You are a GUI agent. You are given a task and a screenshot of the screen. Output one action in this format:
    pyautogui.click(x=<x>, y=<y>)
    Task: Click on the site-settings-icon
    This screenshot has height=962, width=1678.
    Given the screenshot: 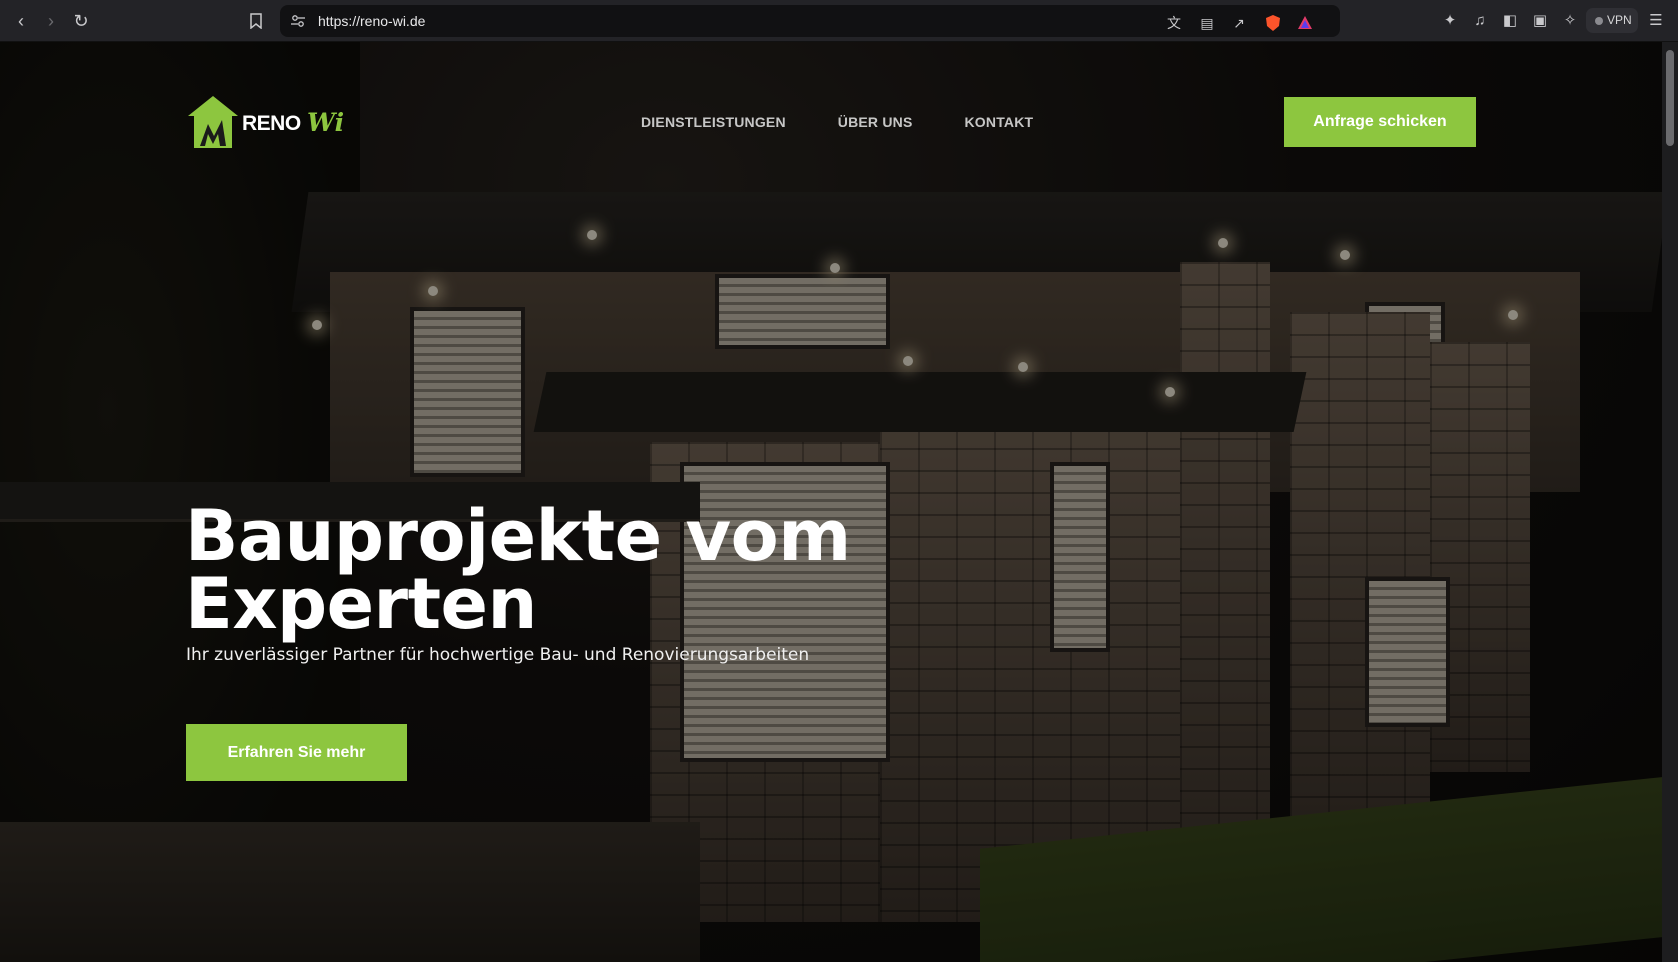 What is the action you would take?
    pyautogui.click(x=298, y=21)
    